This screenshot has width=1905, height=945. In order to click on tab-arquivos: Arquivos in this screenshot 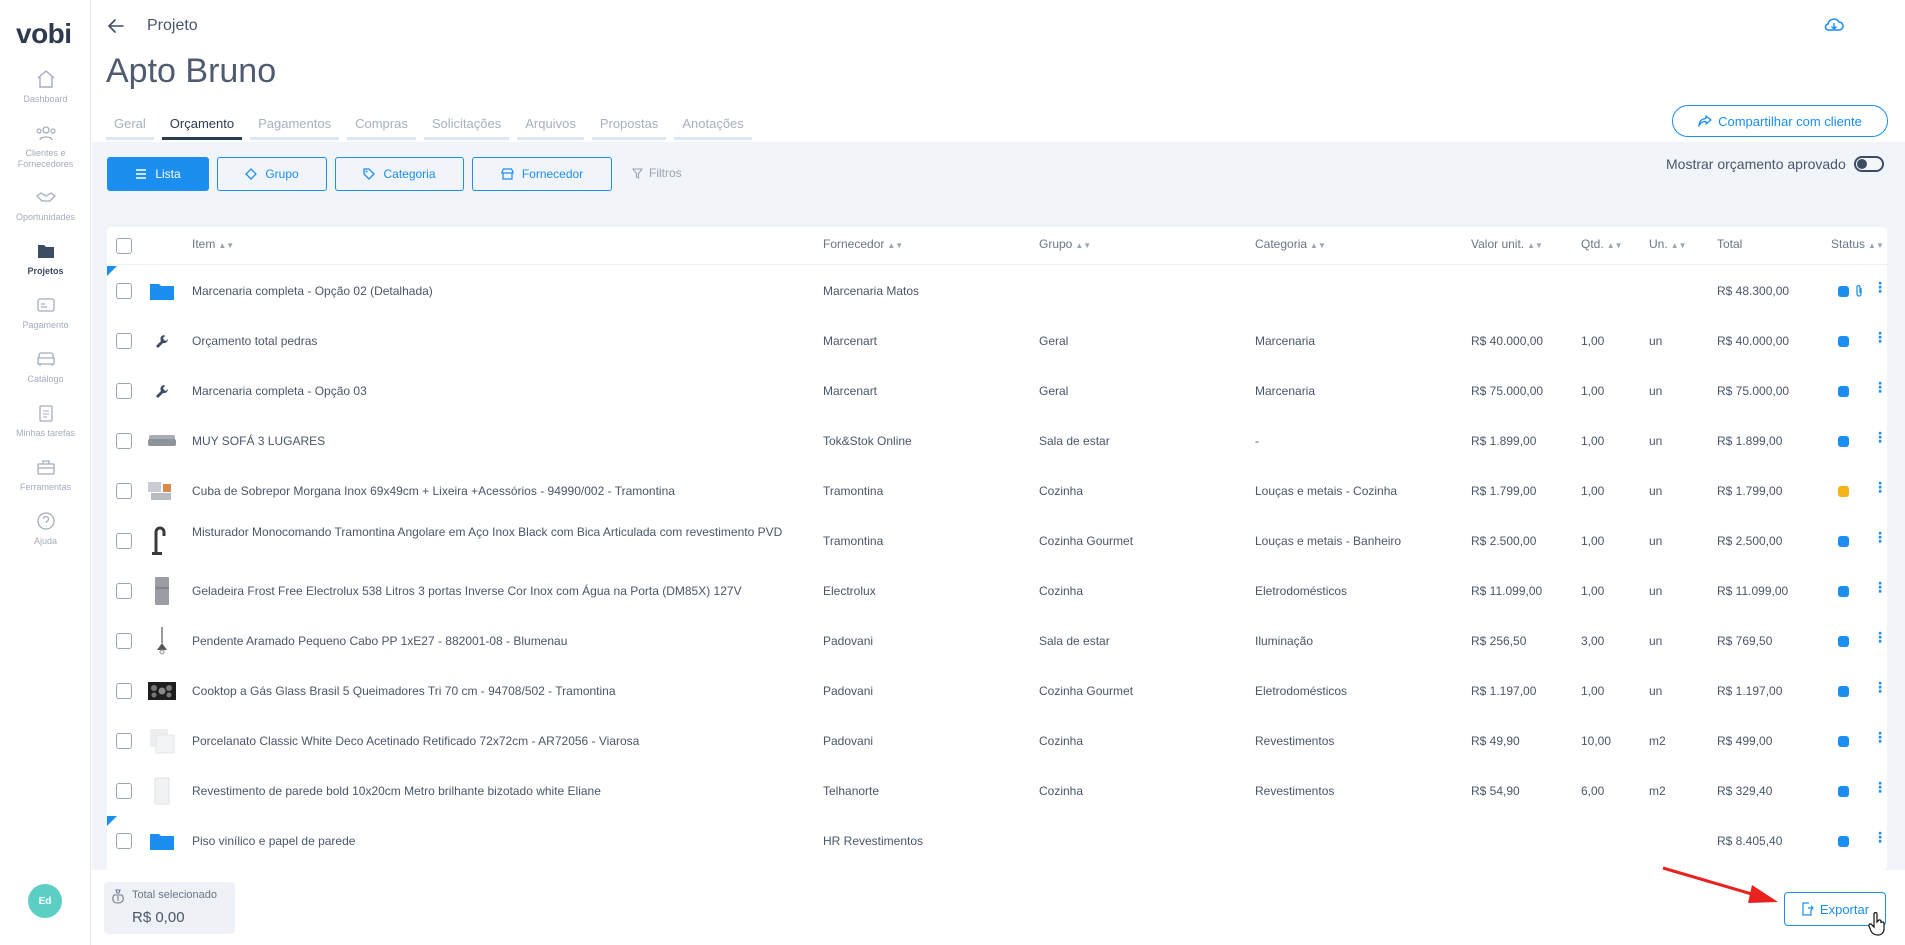, I will do `click(550, 126)`.